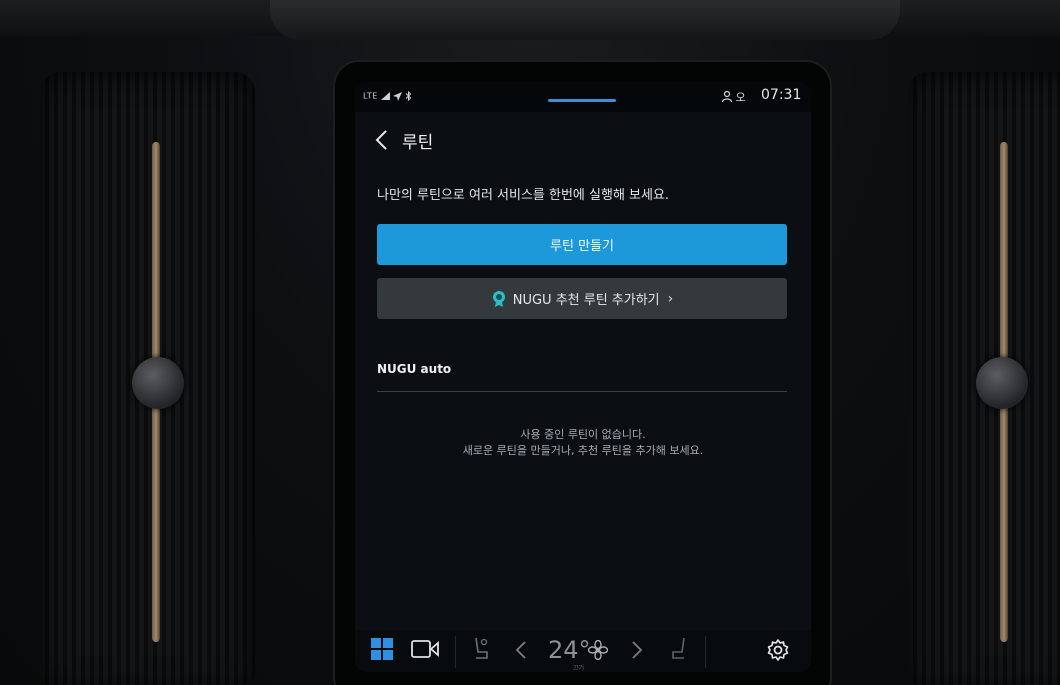 Image resolution: width=1060 pixels, height=685 pixels. I want to click on add-recommended-label: NUGU 추천 루틴 추가하기, so click(586, 300).